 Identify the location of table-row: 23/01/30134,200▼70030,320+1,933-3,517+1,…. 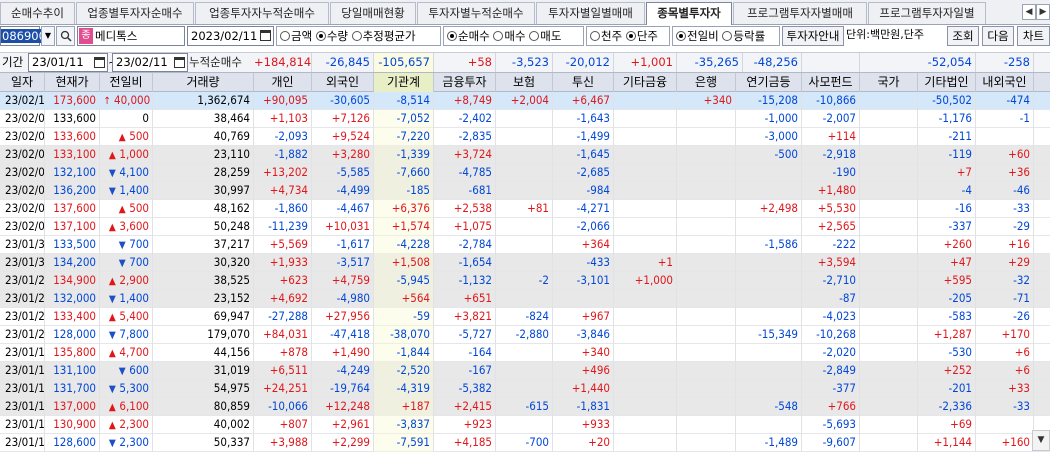
(525, 263).